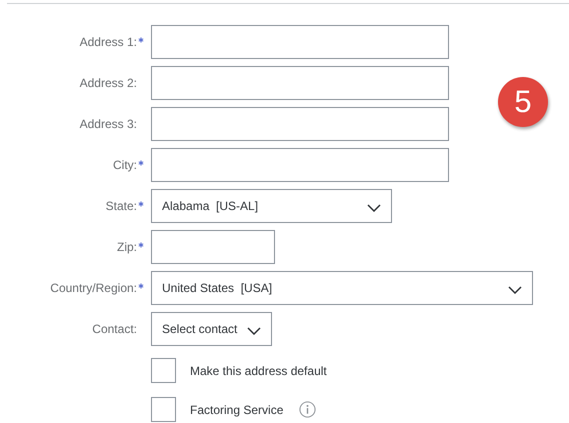 This screenshot has width=569, height=423. I want to click on field-label: Address 1:, so click(108, 42).